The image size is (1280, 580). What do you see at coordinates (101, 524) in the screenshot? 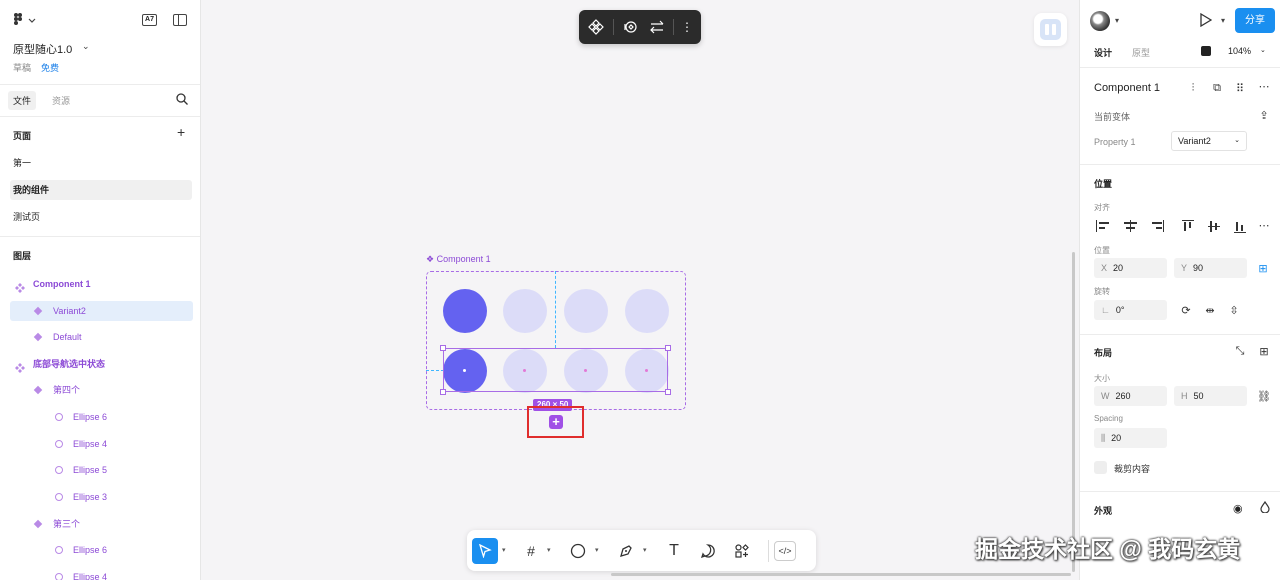
I see `layer-item: 第三个` at bounding box center [101, 524].